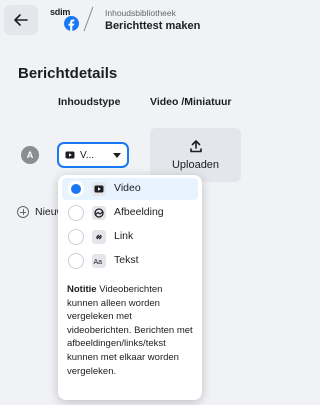 The width and height of the screenshot is (320, 405). What do you see at coordinates (117, 155) in the screenshot?
I see `chevron-down-icon` at bounding box center [117, 155].